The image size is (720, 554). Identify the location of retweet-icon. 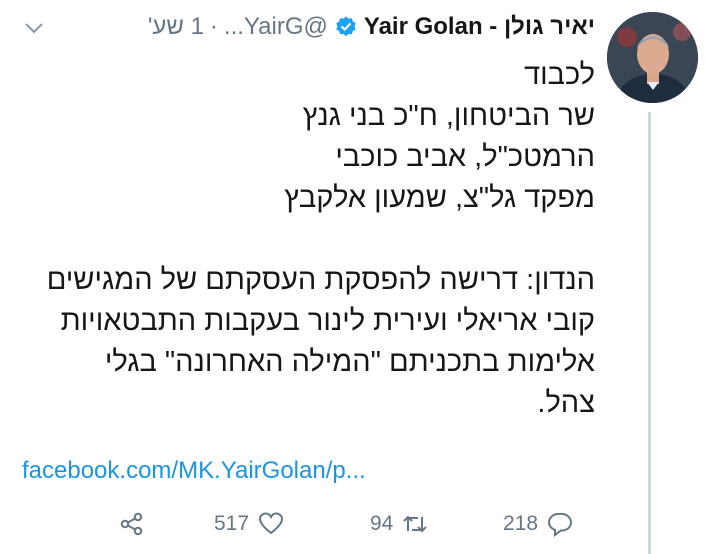
(415, 524).